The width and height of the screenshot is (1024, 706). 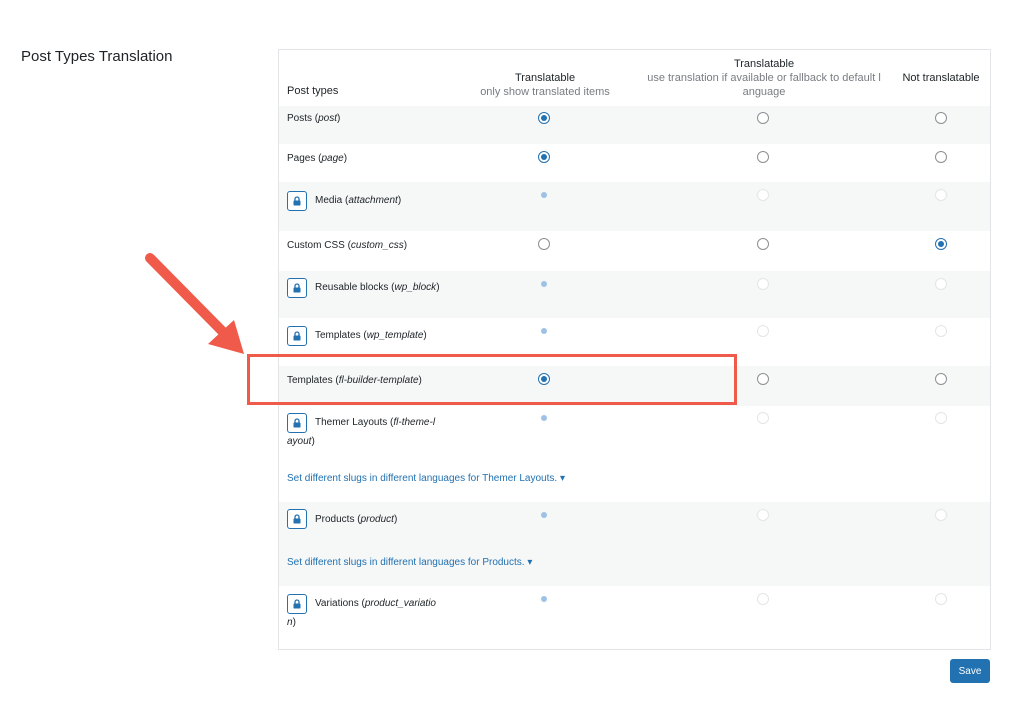 I want to click on save-button: Save, so click(x=970, y=671).